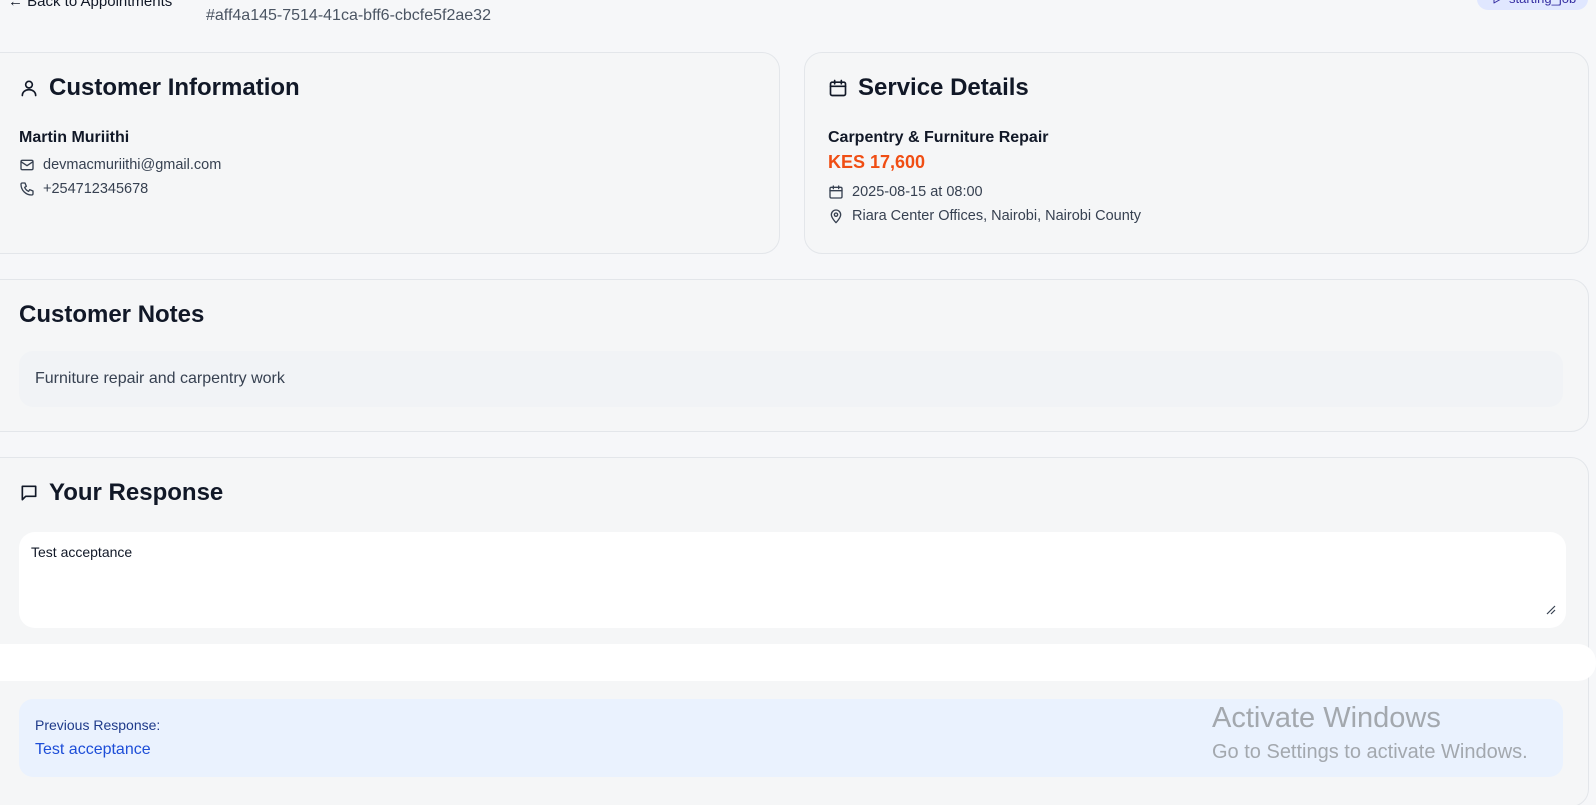  I want to click on customer-notes-title: Customer Notes, so click(112, 314).